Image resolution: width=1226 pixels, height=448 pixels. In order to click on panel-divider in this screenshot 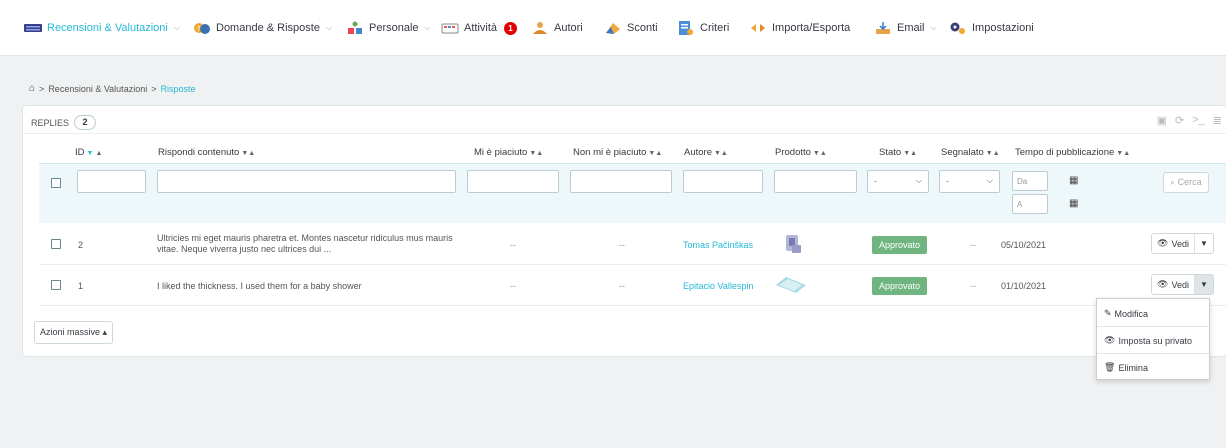, I will do `click(624, 133)`.